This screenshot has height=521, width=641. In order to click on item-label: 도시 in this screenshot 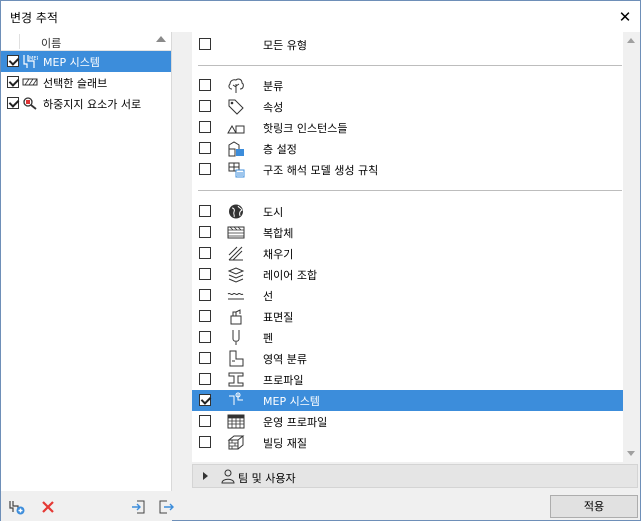, I will do `click(273, 212)`.